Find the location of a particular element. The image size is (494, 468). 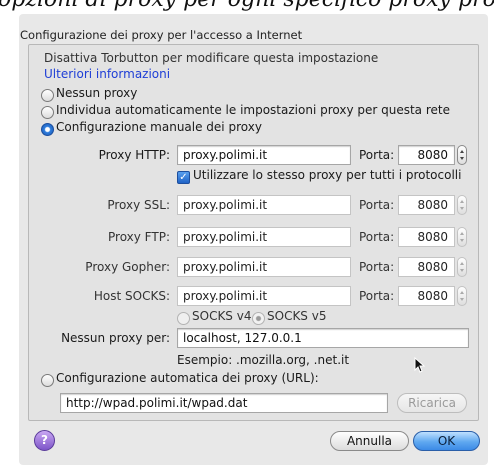

ok-button: OK is located at coordinates (446, 441).